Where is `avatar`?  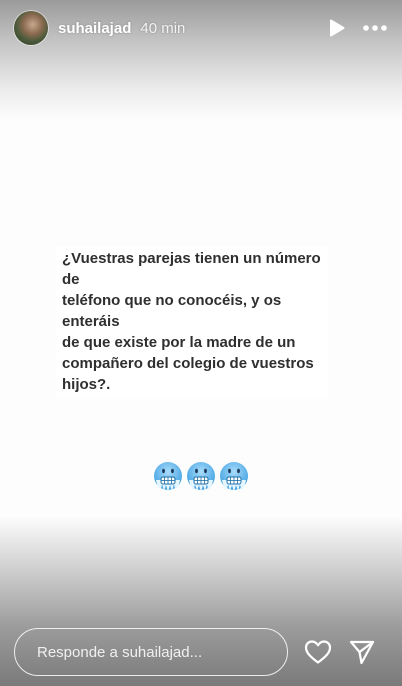 avatar is located at coordinates (31, 28).